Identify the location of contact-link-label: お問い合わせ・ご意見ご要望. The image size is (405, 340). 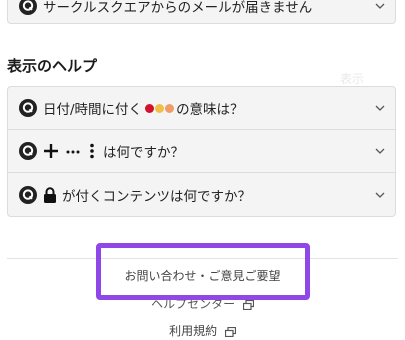
(202, 276).